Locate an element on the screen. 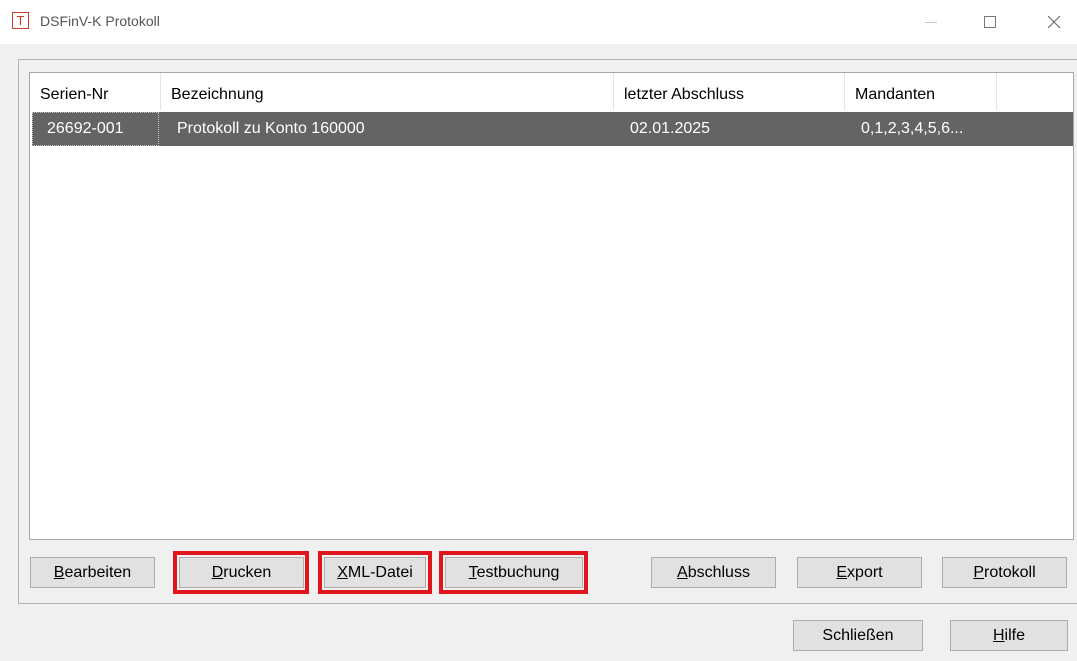 The image size is (1077, 661). title-bar: T DSFinV-K Protokoll is located at coordinates (538, 22).